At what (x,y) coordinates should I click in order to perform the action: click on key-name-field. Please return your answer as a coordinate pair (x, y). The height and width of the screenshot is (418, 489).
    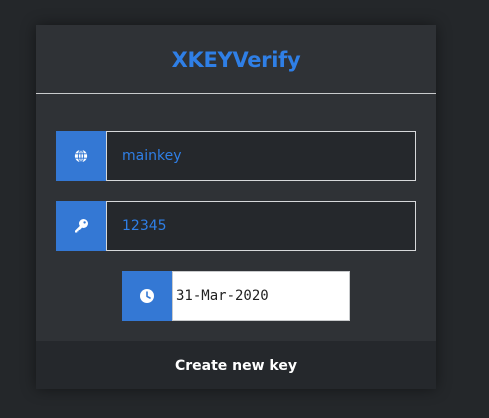
    Looking at the image, I should click on (236, 156).